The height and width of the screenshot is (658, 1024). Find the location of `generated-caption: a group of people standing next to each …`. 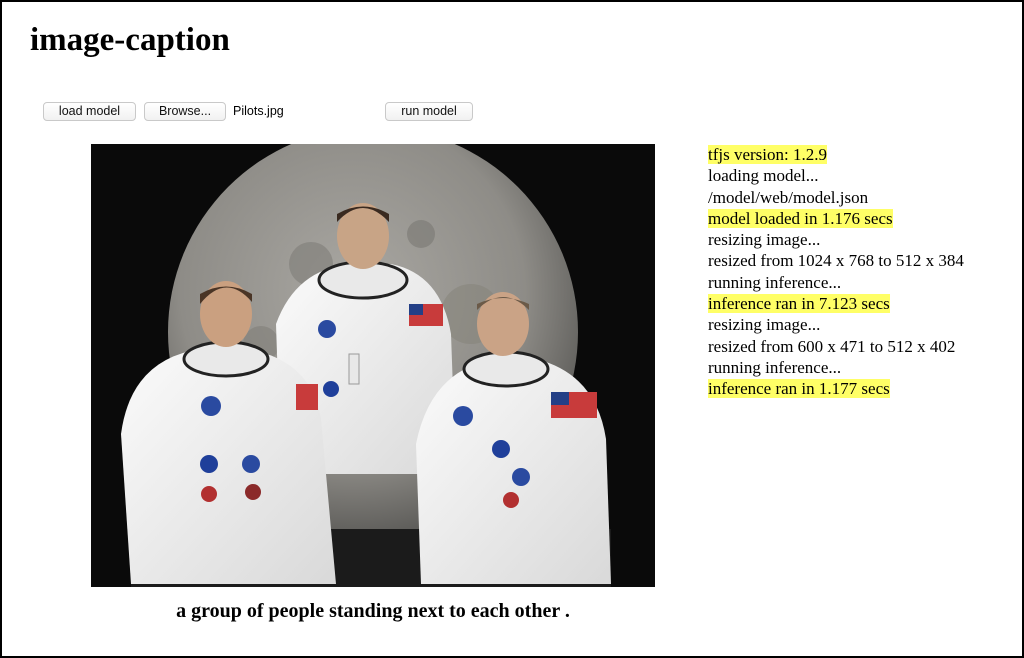

generated-caption: a group of people standing next to each … is located at coordinates (373, 611).